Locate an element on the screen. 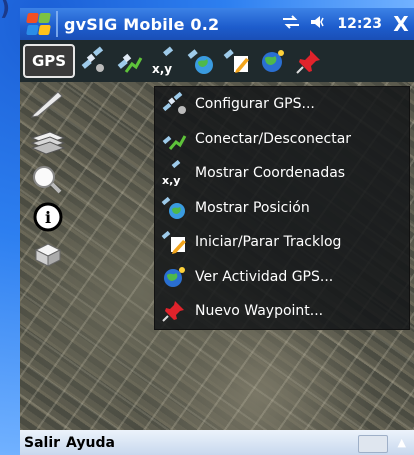 This screenshot has height=455, width=414. info-icon: i is located at coordinates (48, 217).